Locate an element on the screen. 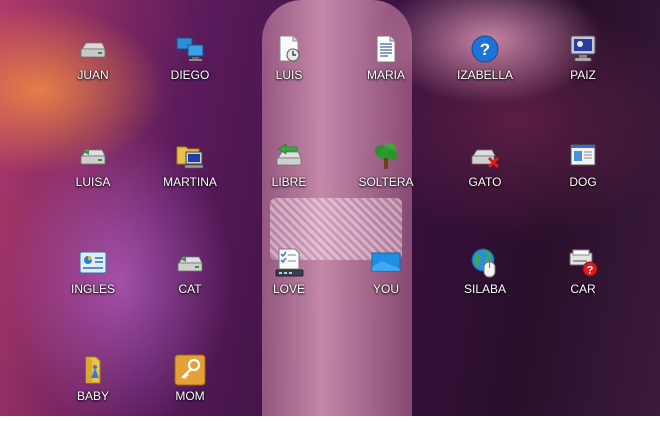 This screenshot has width=660, height=422. desktop-icon-car: ? CAR is located at coordinates (583, 280).